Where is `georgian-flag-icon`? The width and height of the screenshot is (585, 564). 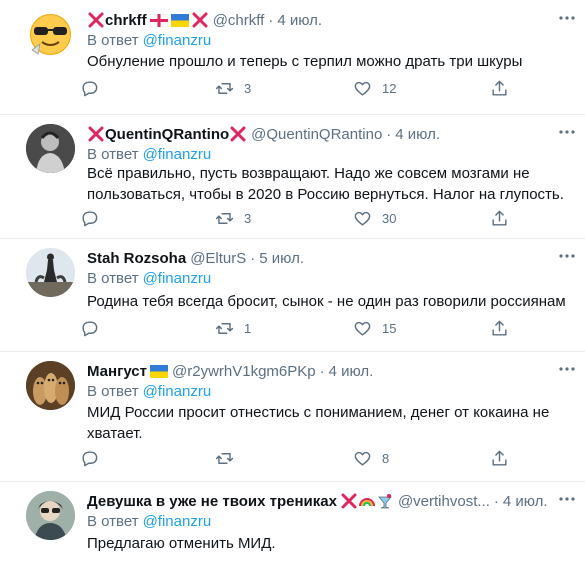
georgian-flag-icon is located at coordinates (158, 20).